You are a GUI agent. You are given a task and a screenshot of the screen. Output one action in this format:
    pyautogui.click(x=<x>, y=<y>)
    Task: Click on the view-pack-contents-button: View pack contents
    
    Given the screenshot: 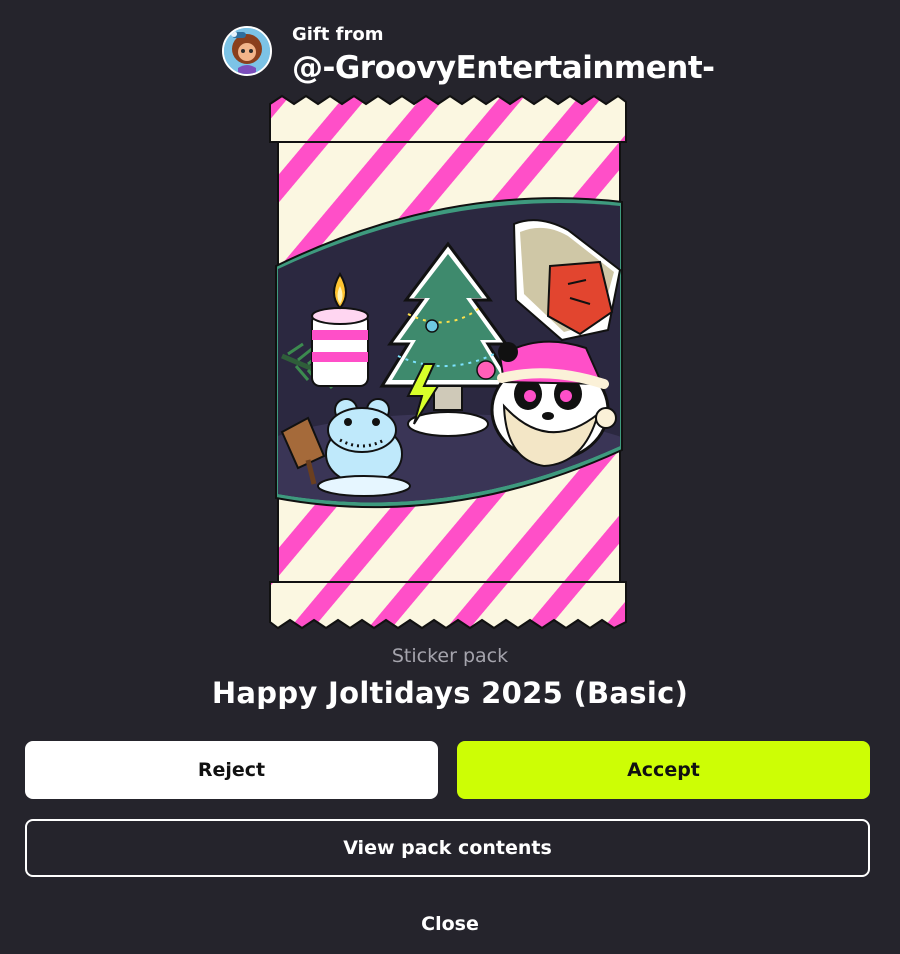 What is the action you would take?
    pyautogui.click(x=447, y=848)
    